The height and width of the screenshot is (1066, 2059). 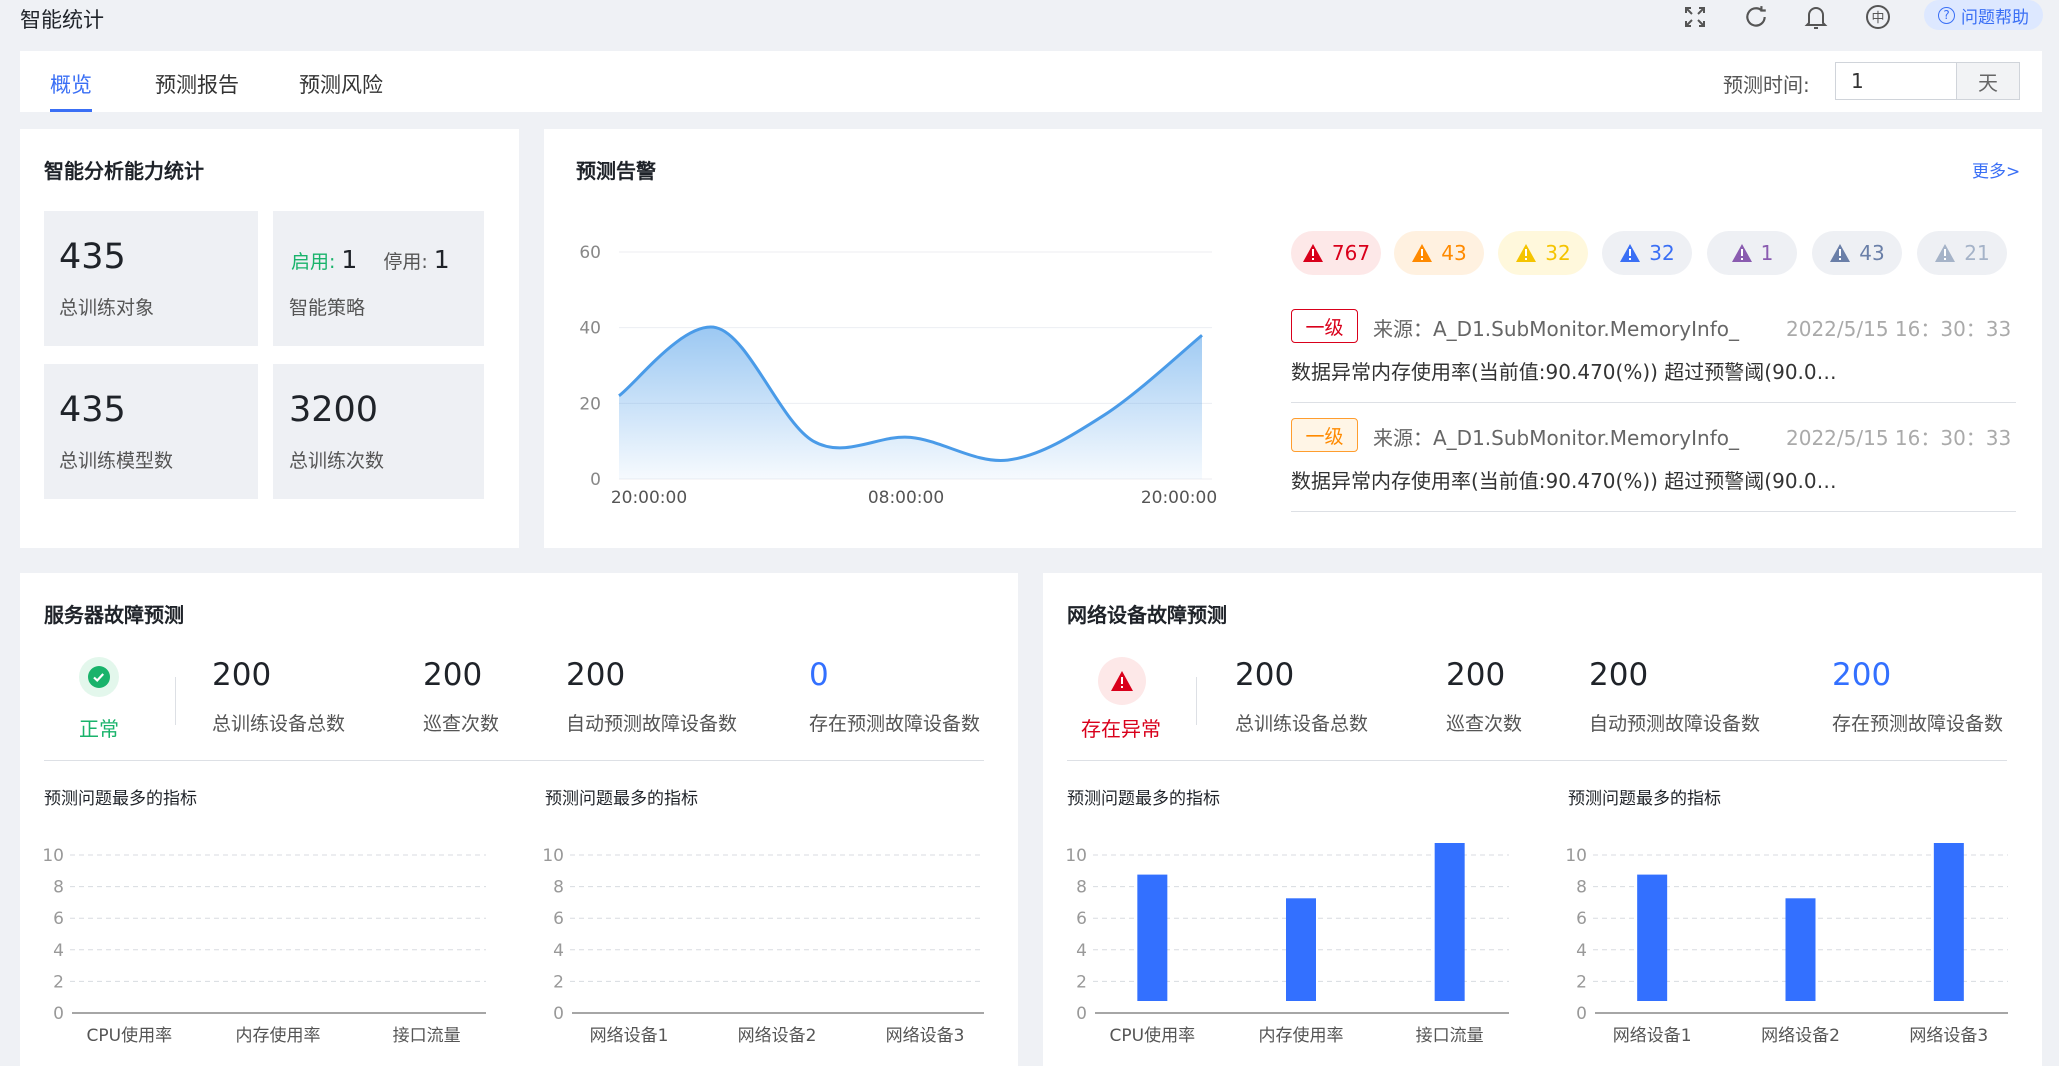 I want to click on predict-time-unit: 天, so click(x=1988, y=81).